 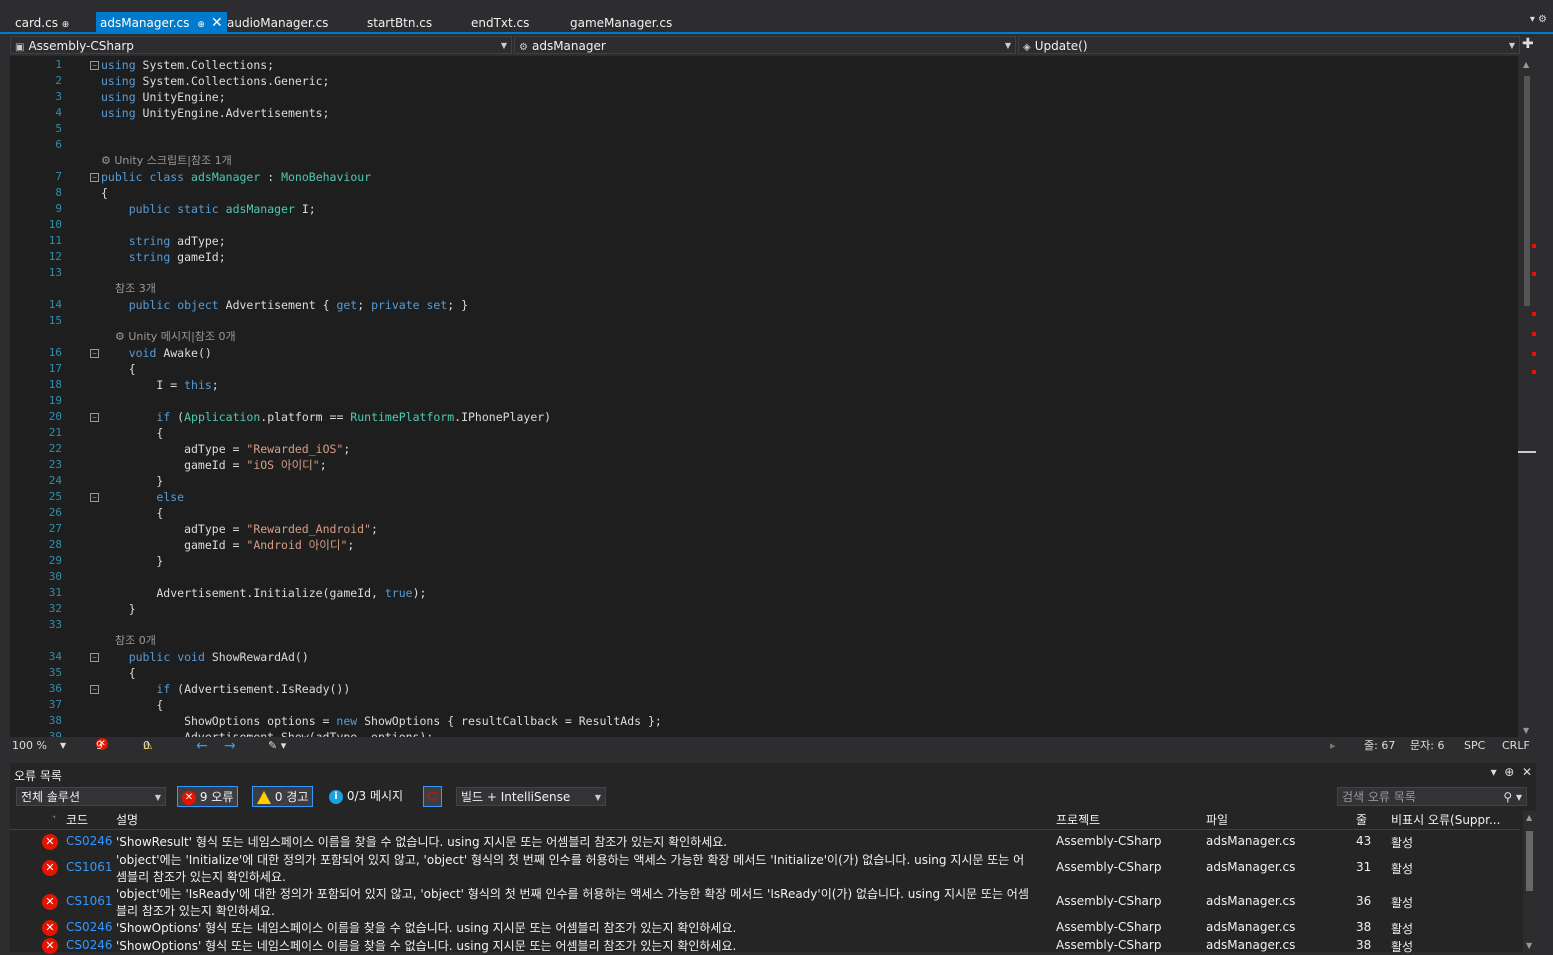 What do you see at coordinates (760, 625) in the screenshot?
I see `code-line: 33` at bounding box center [760, 625].